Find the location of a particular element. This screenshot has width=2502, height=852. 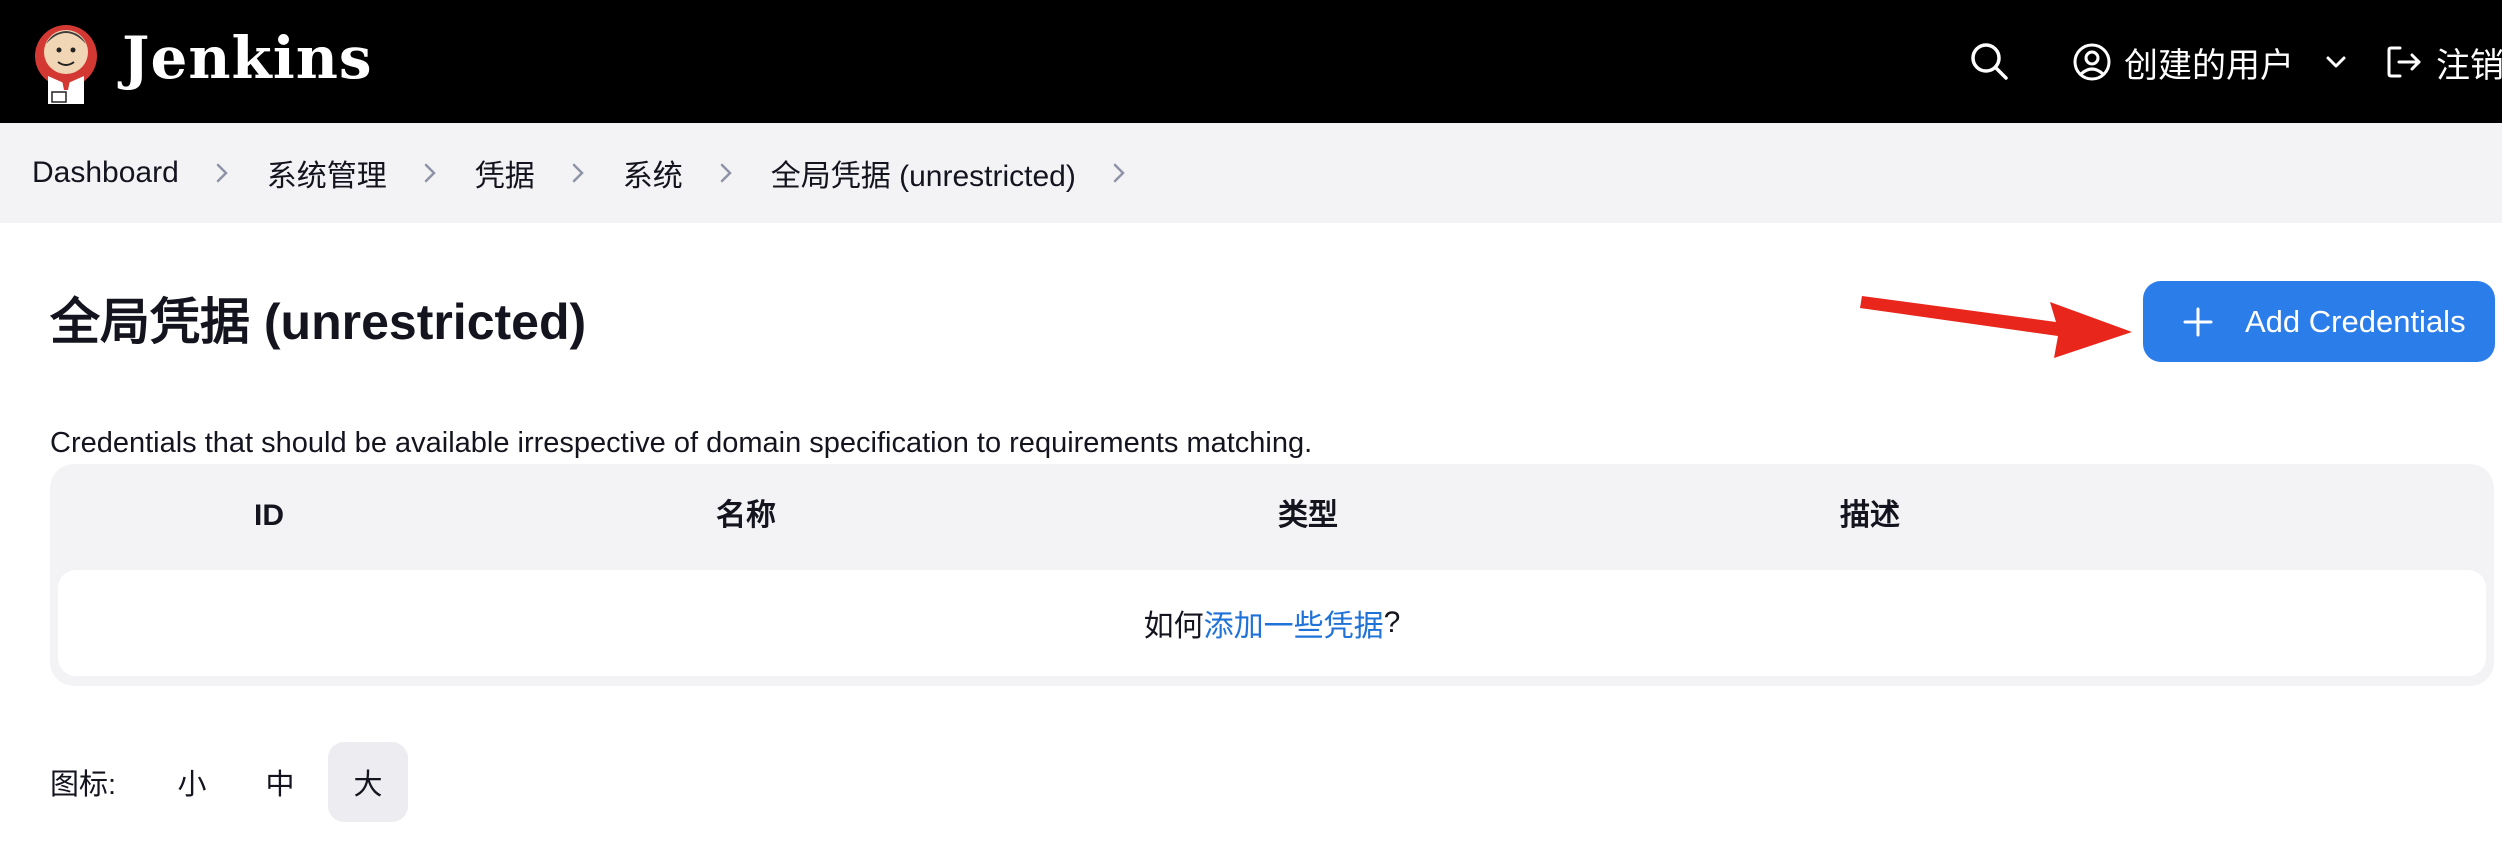

logout-label: 注销 is located at coordinates (2469, 62).